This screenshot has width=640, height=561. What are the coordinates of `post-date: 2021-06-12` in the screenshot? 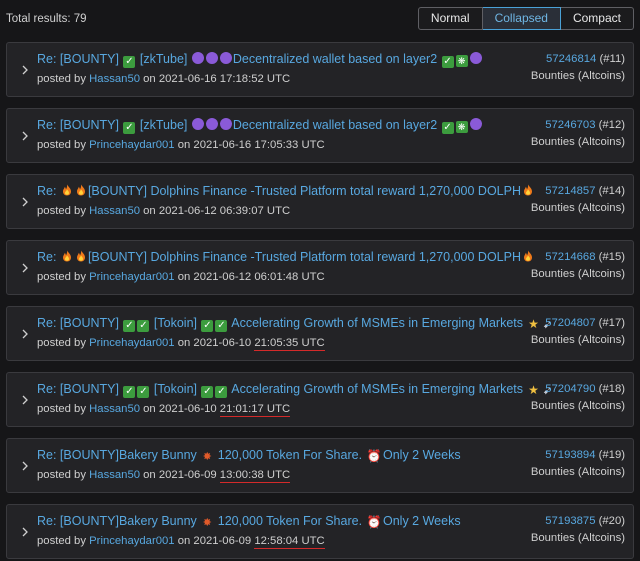 It's located at (224, 277).